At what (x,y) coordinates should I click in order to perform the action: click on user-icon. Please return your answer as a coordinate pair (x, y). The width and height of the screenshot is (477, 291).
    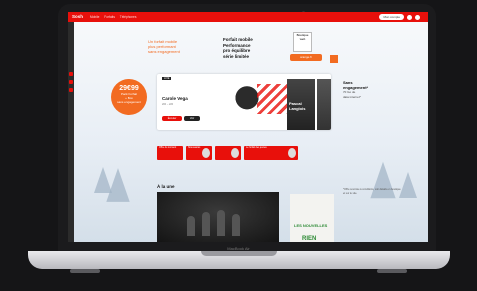
    Looking at the image, I should click on (409, 17).